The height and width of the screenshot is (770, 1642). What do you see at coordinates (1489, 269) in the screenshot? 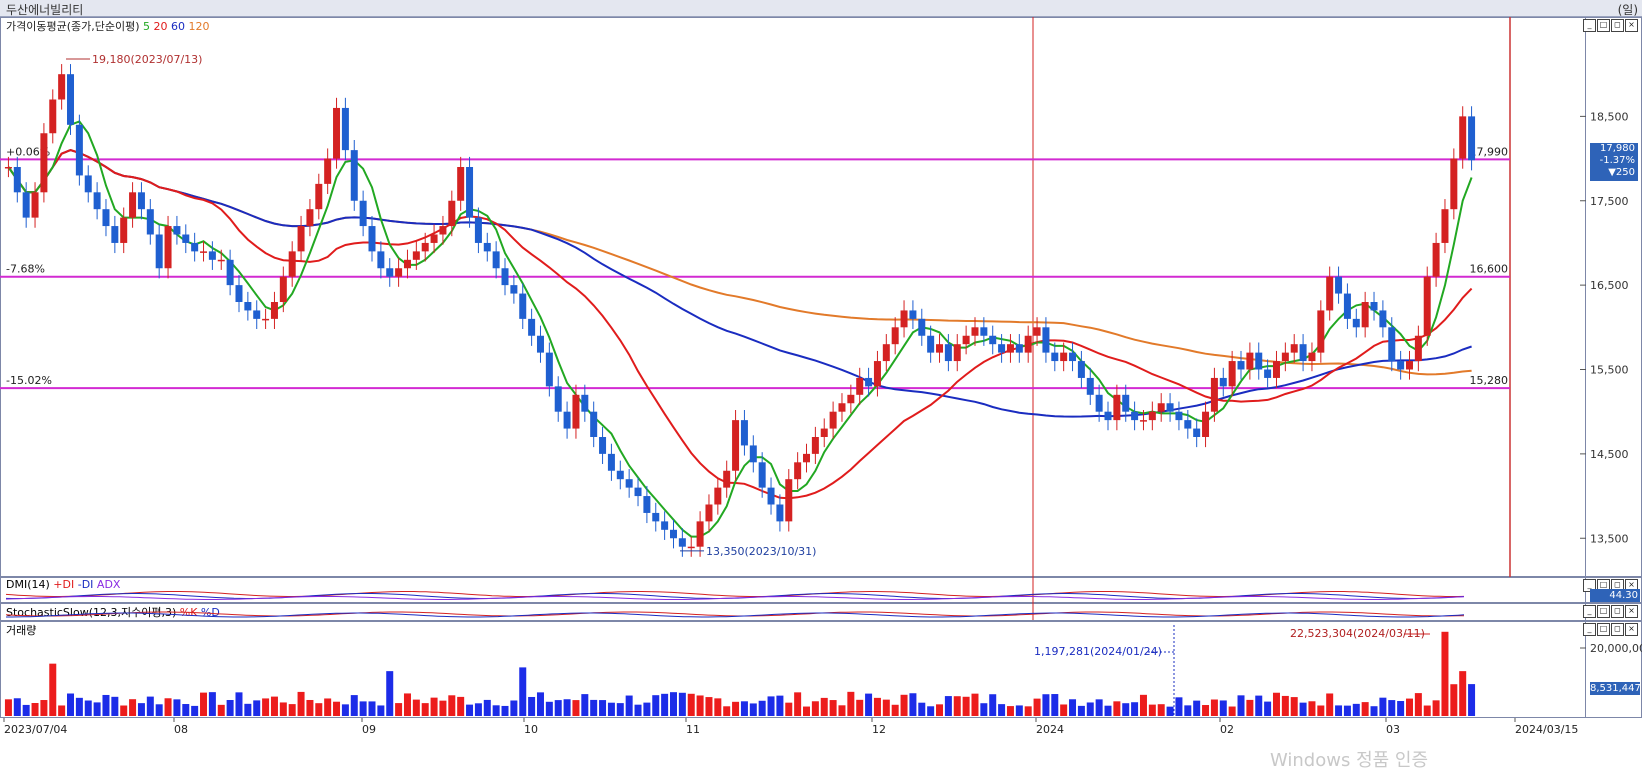
I see `hline-value-label: 16,600` at bounding box center [1489, 269].